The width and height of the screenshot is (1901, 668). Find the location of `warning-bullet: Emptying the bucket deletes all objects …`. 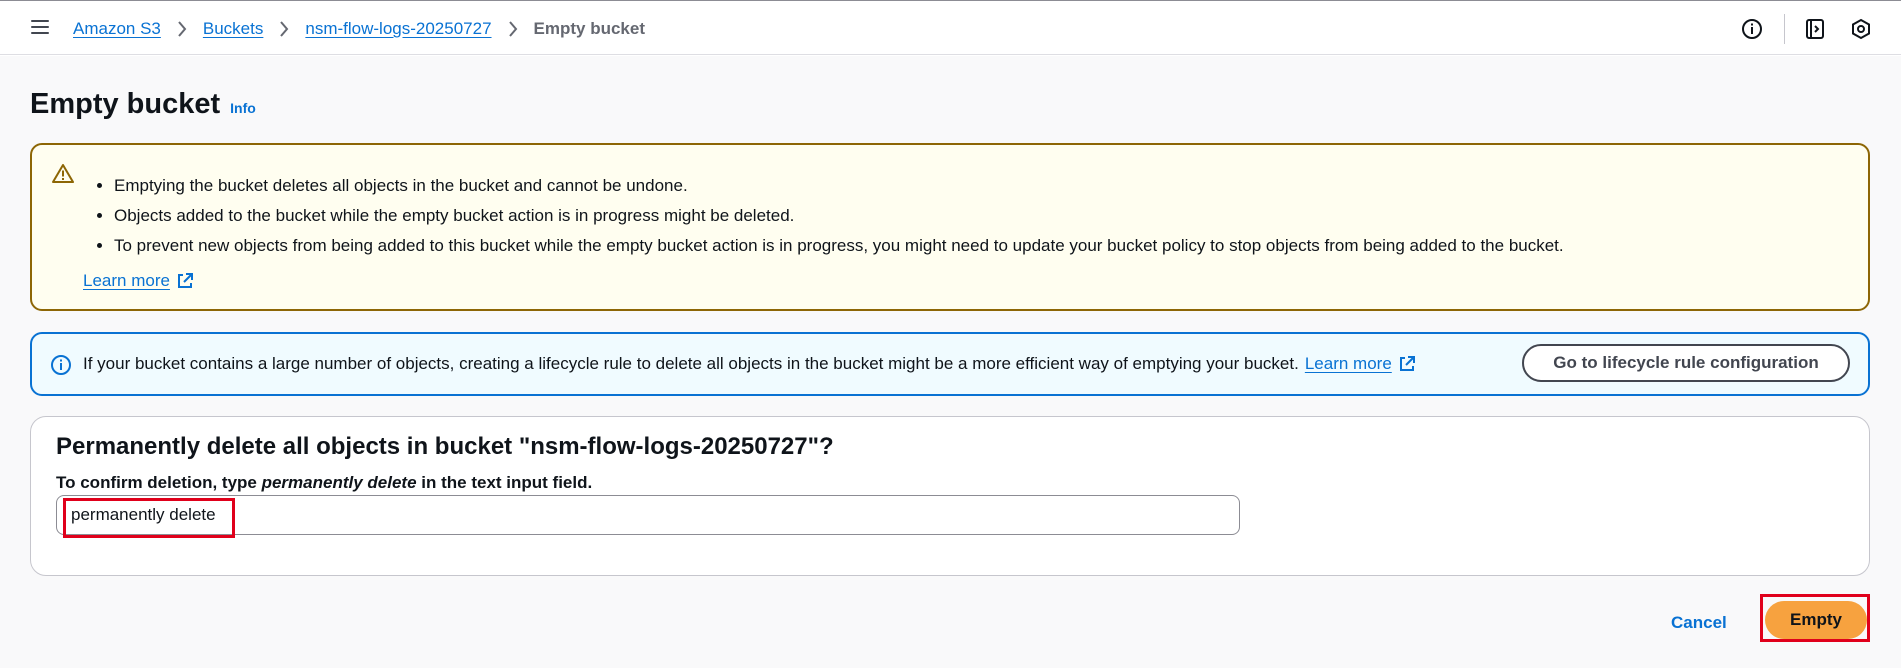

warning-bullet: Emptying the bucket deletes all objects … is located at coordinates (839, 186).